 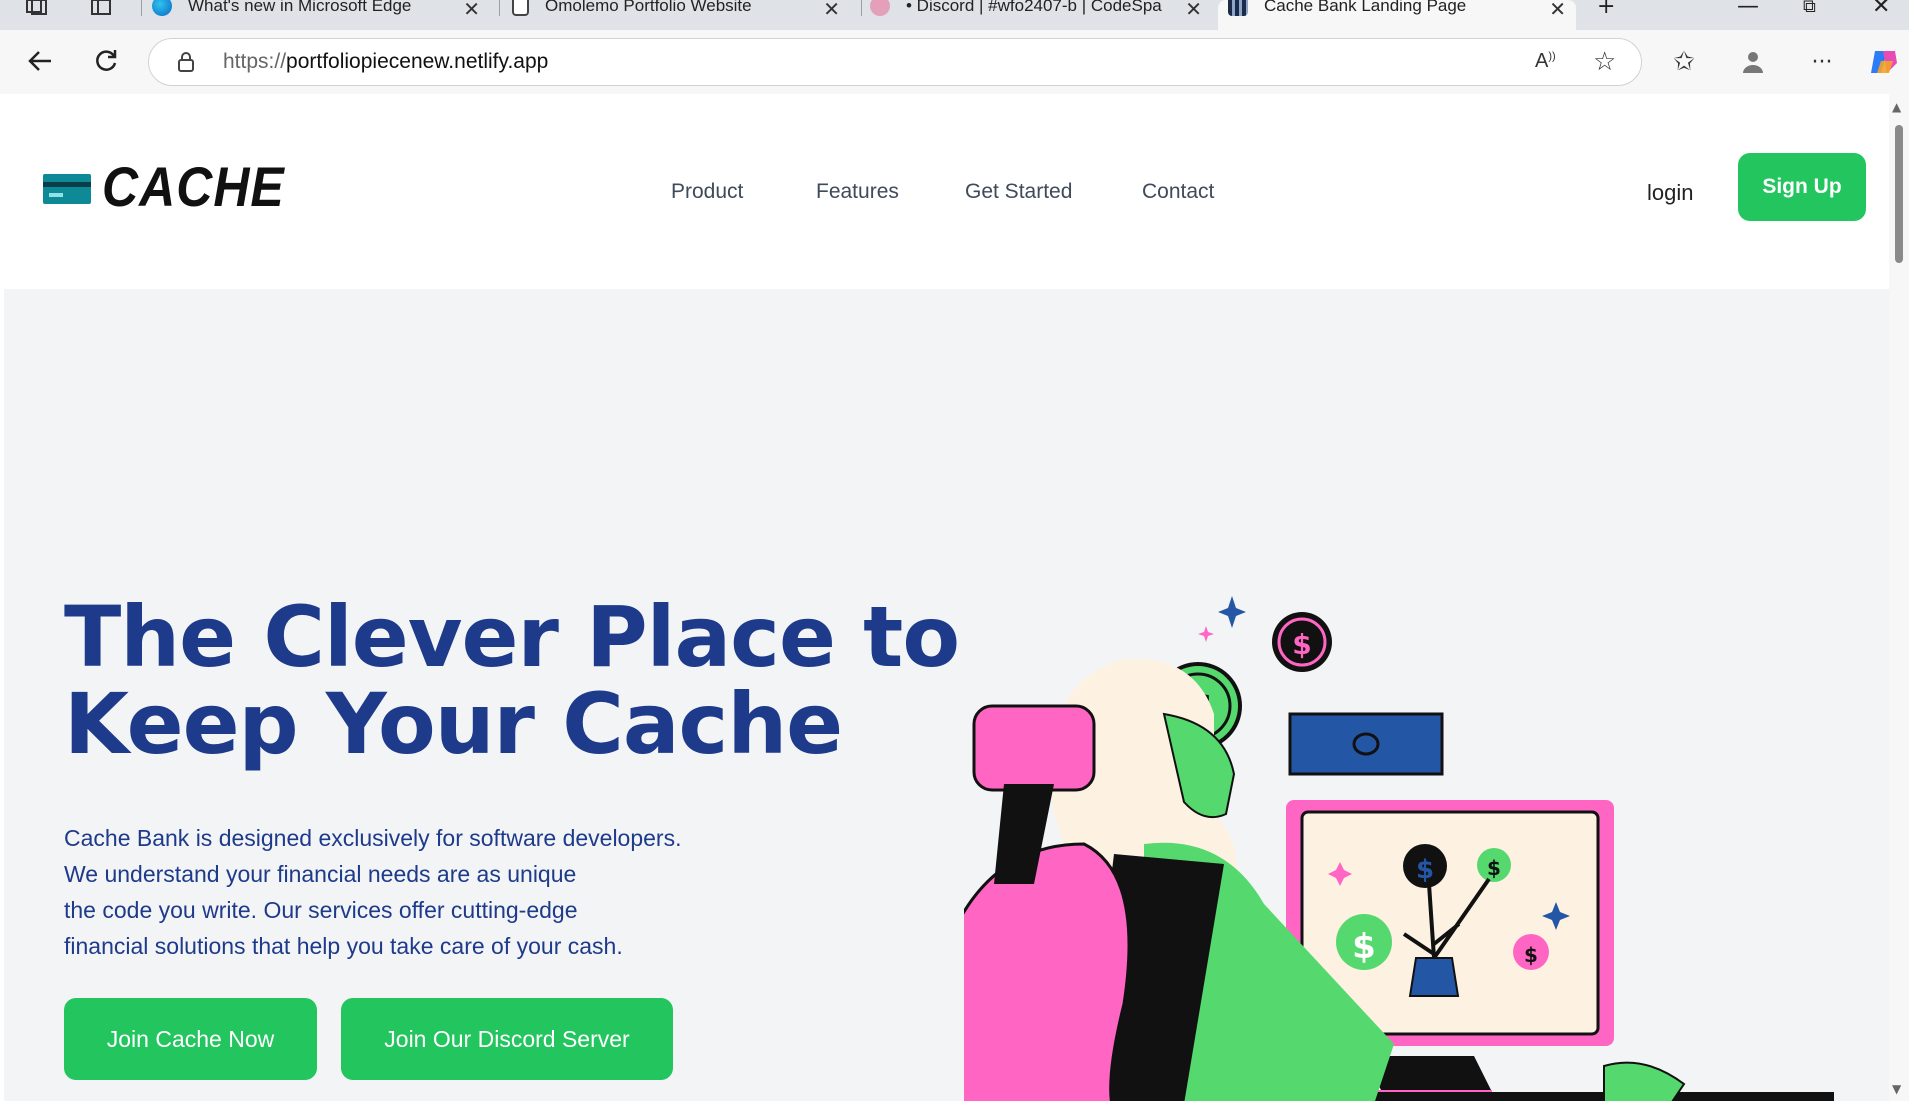 I want to click on url-protocol: https://, so click(x=255, y=61).